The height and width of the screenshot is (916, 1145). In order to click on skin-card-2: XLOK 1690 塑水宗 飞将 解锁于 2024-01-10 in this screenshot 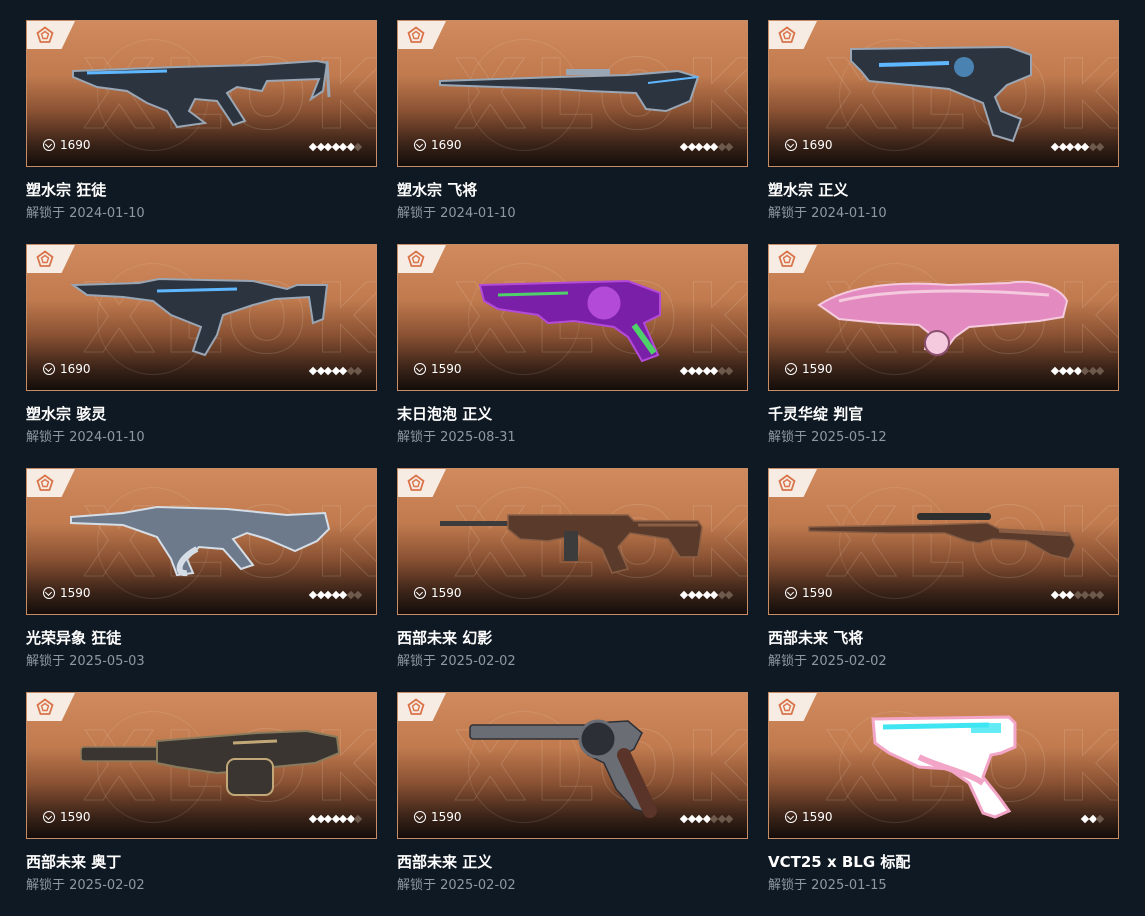, I will do `click(572, 132)`.